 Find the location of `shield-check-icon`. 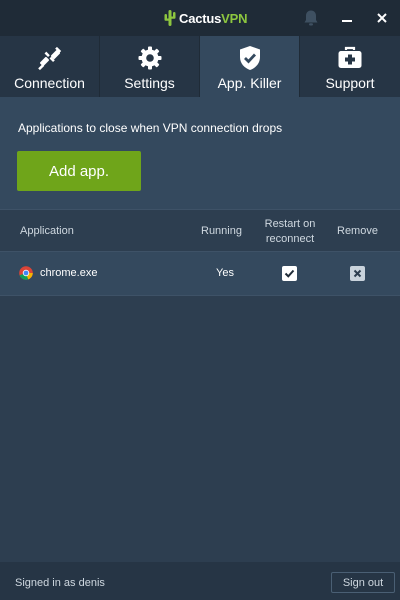

shield-check-icon is located at coordinates (249, 58).